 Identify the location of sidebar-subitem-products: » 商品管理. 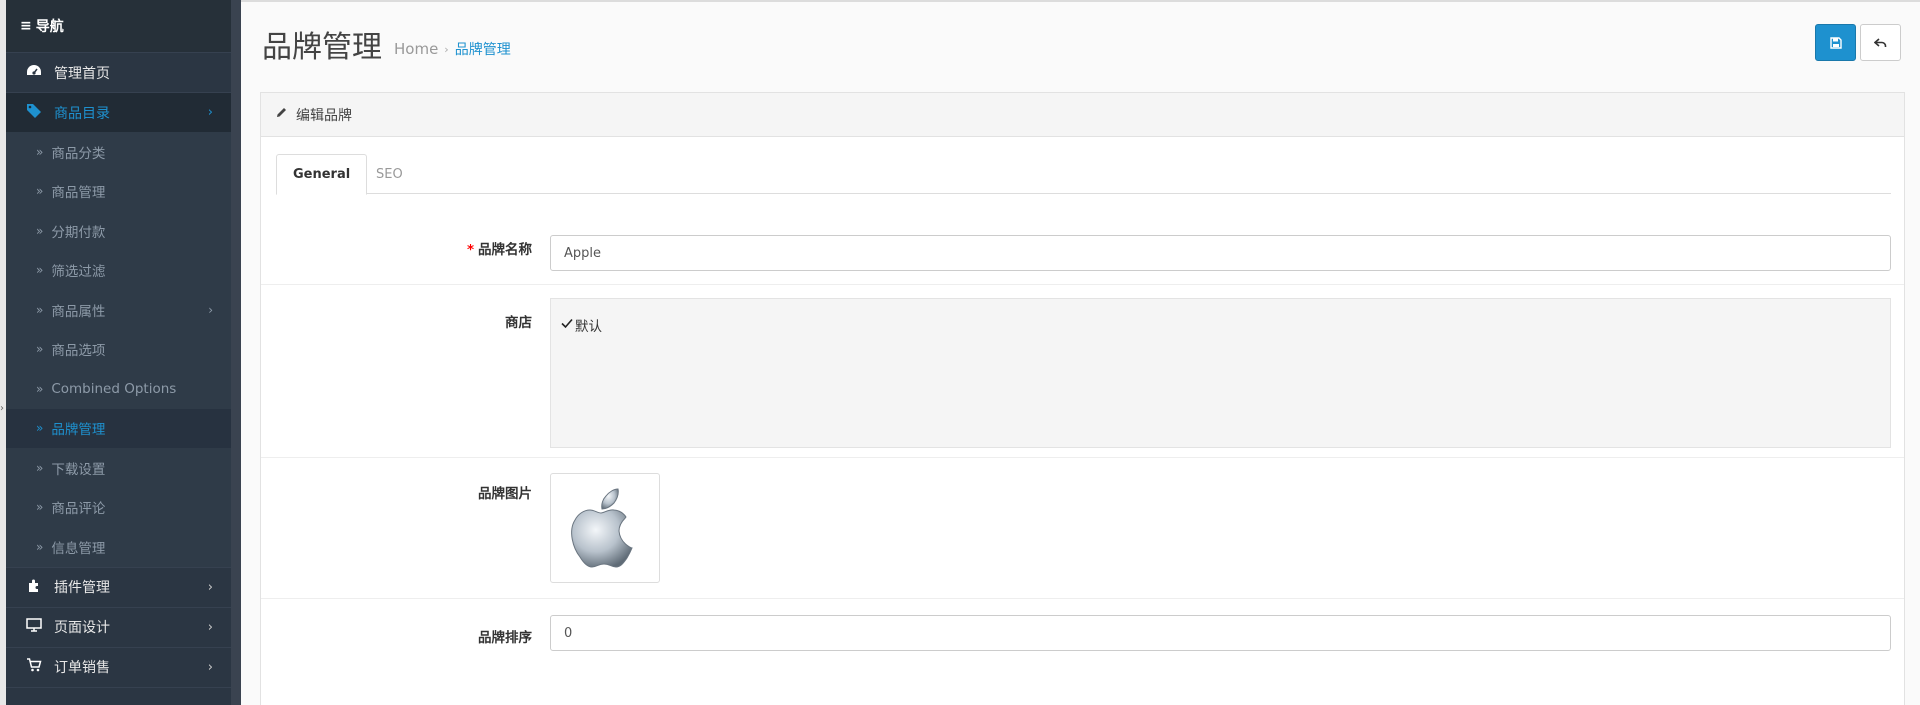
(118, 191).